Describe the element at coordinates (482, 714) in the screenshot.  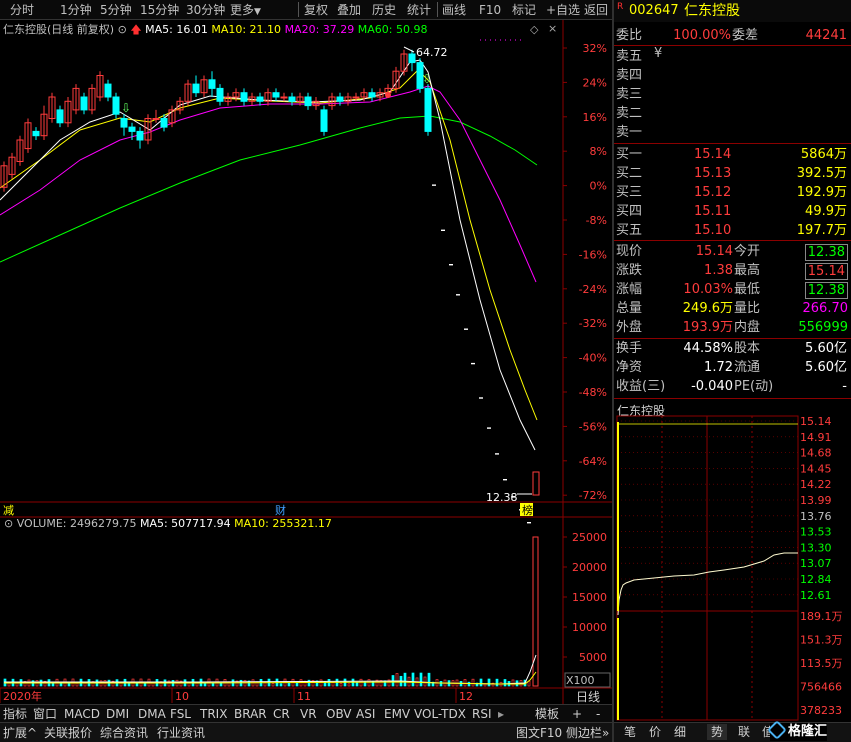
I see `rsi-tab: RSI` at that location.